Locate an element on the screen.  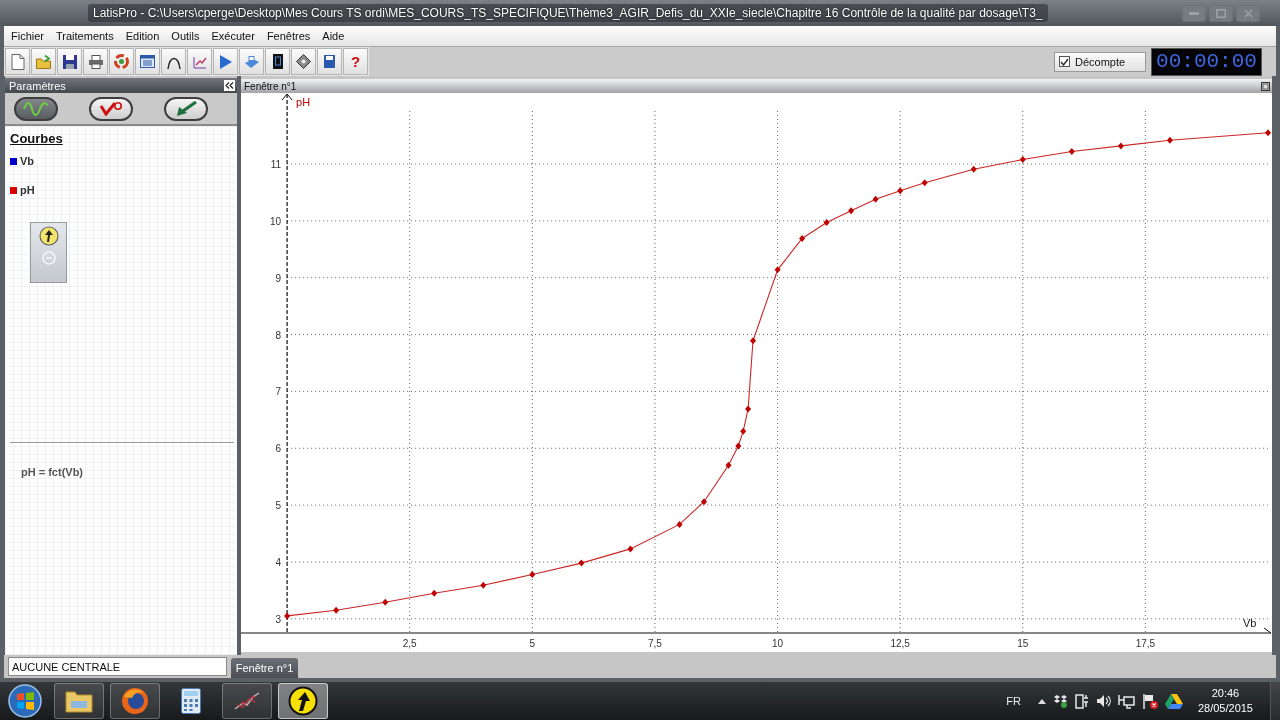
graph-window-title: Fenêtre n°1 is located at coordinates (270, 86).